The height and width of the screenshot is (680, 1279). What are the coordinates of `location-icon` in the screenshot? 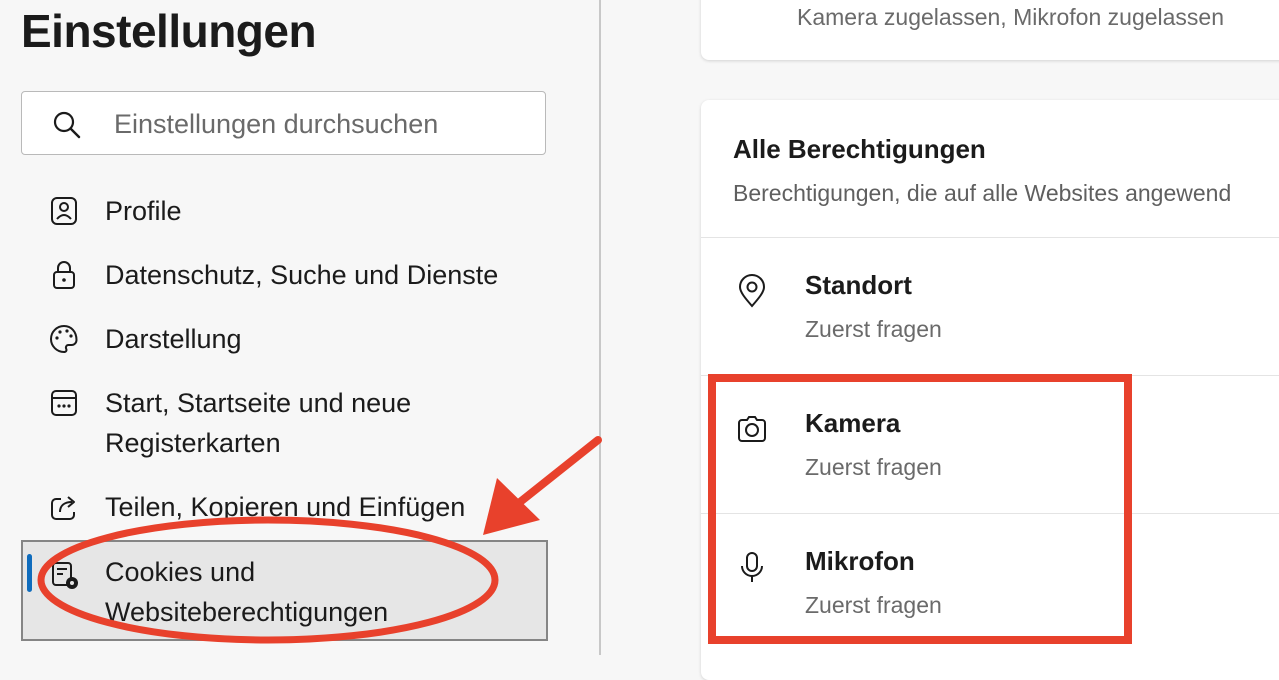 It's located at (752, 291).